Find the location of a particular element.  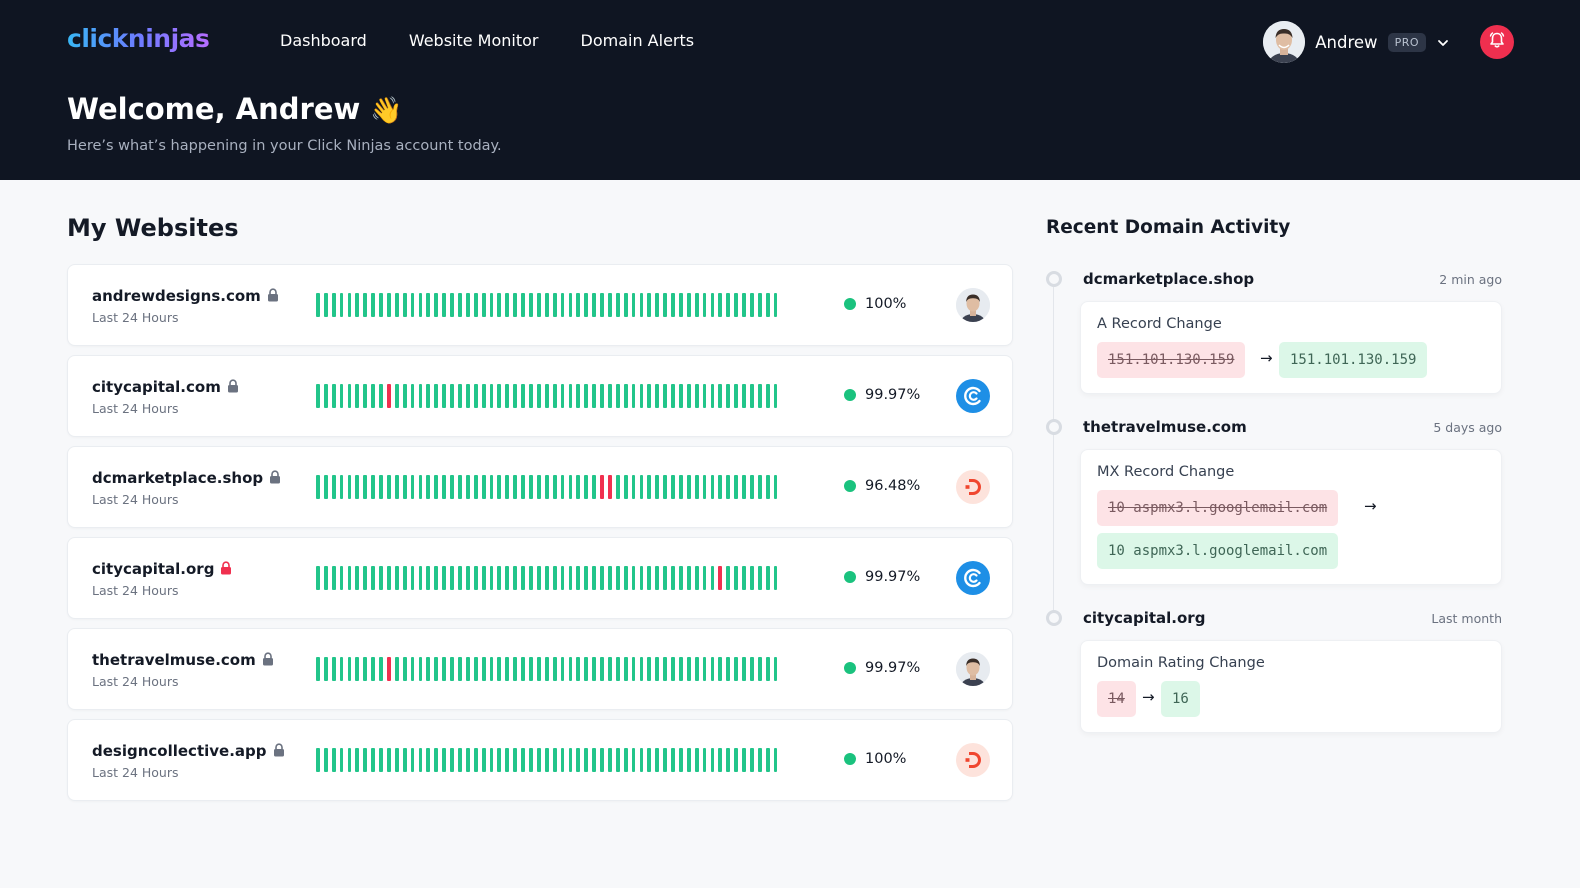

activity-domain: citycapital.org is located at coordinates (1144, 618).